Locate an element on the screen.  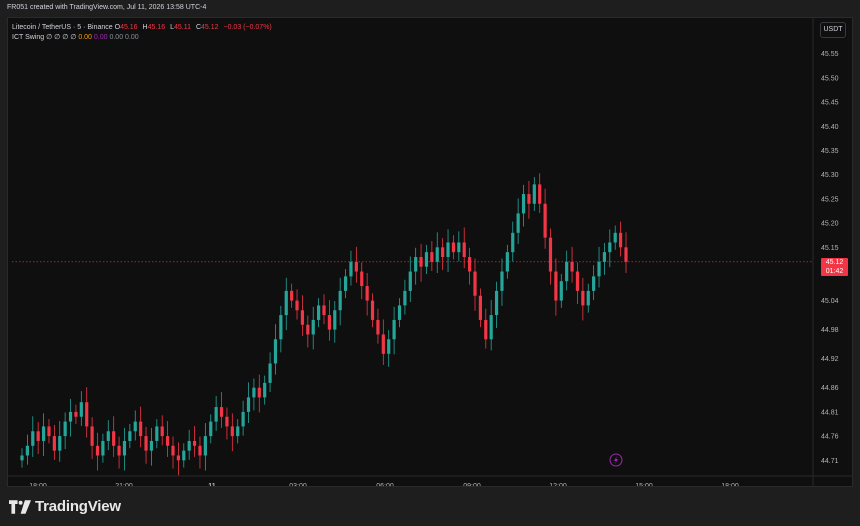
y-tick-label: 45.04 is located at coordinates (830, 301).